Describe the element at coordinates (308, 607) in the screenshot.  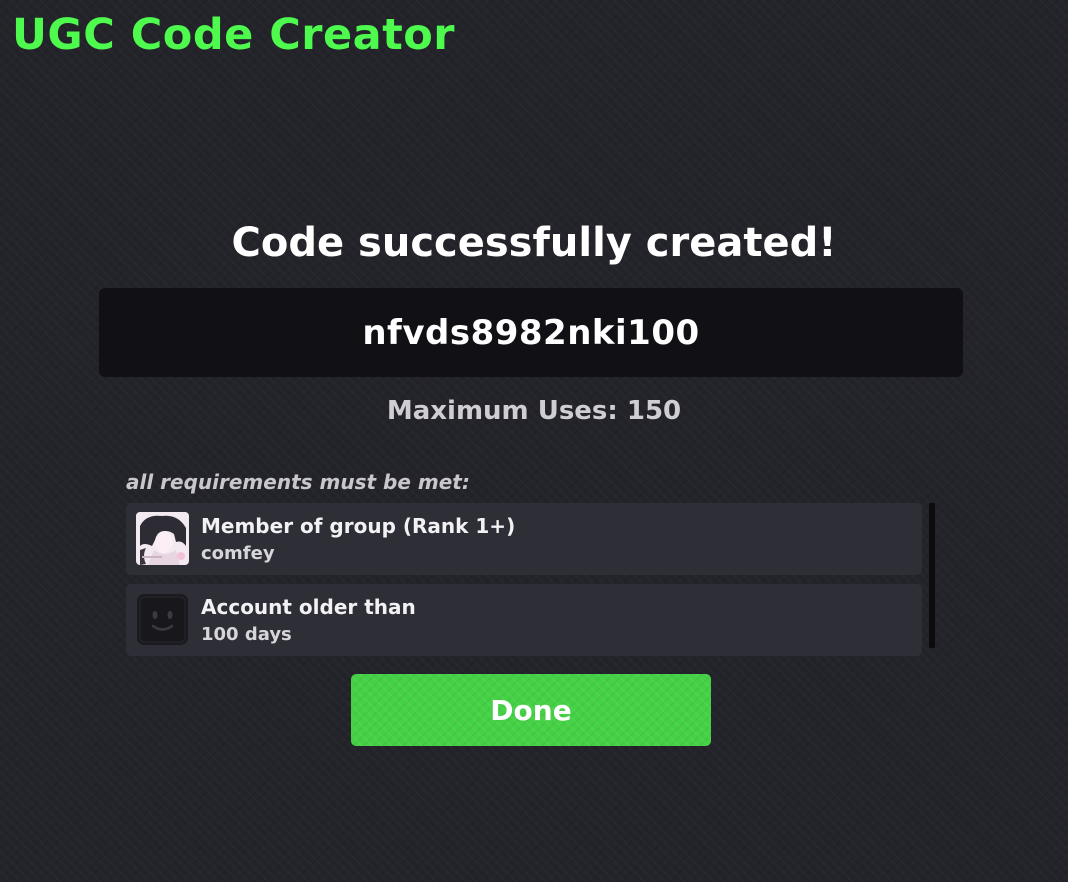
I see `requirement-title: Account older than` at that location.